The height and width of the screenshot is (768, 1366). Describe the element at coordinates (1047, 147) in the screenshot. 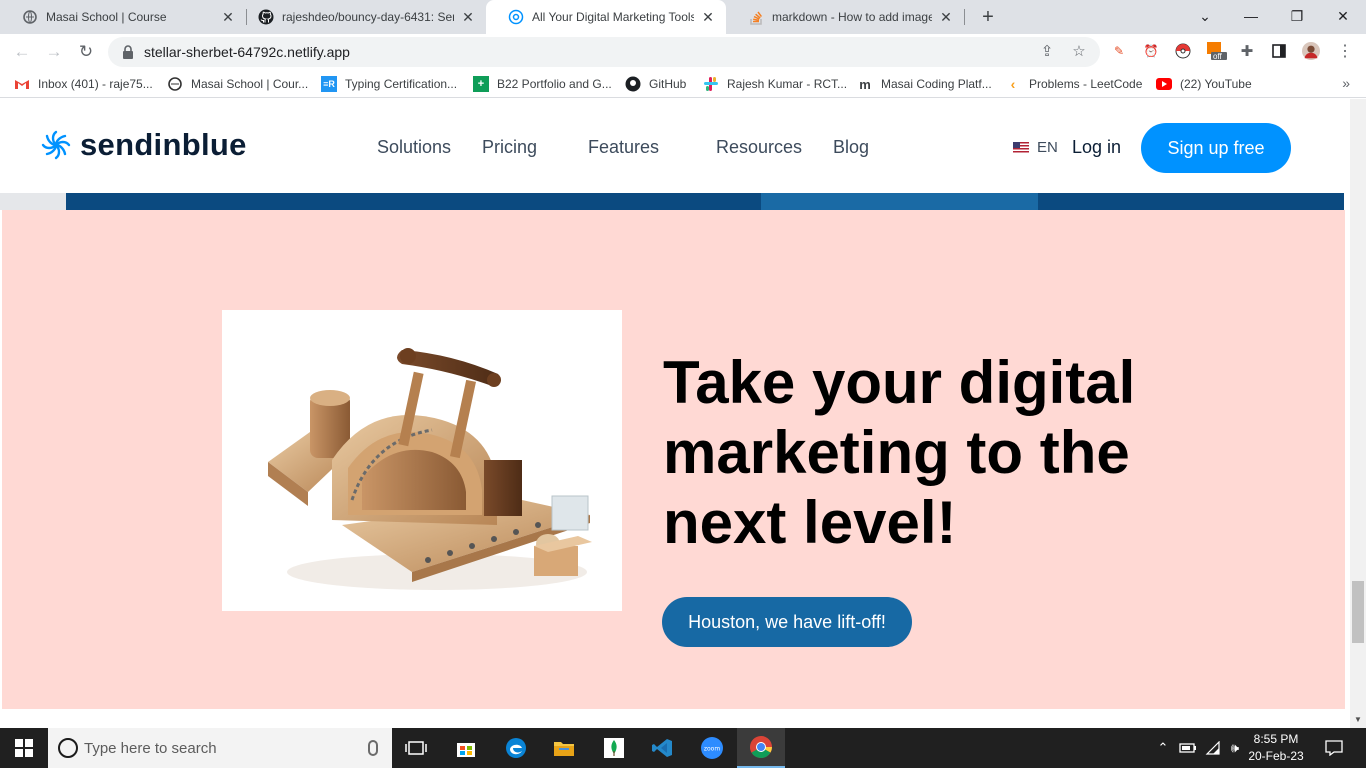

I see `language-code: EN` at that location.